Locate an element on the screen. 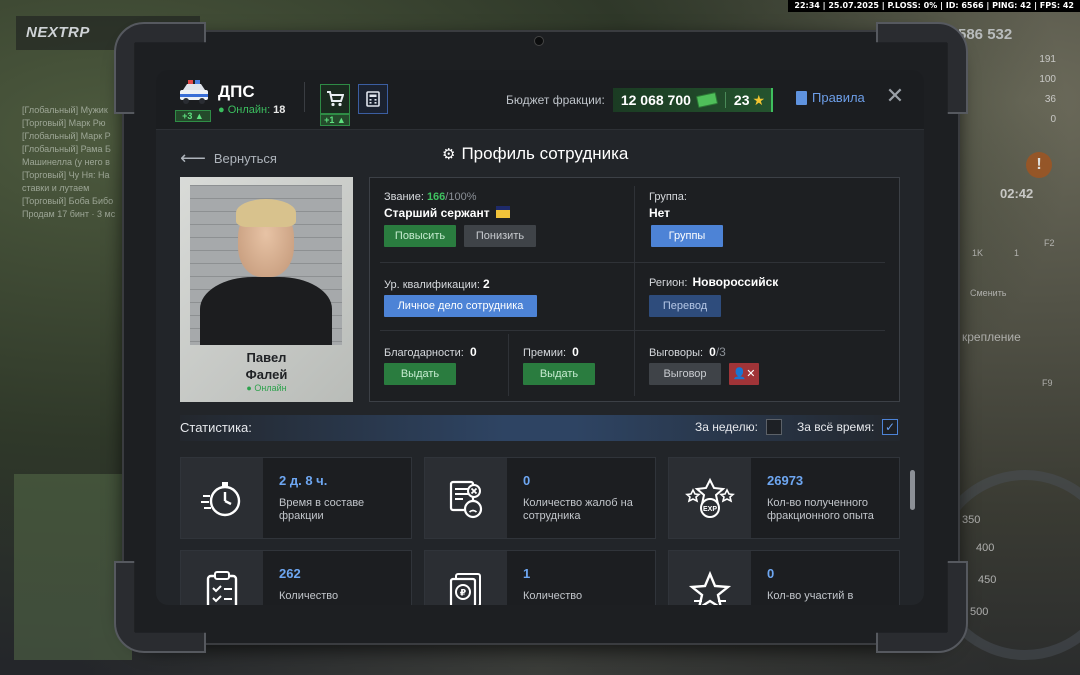  faction-name: ДПС is located at coordinates (236, 91).